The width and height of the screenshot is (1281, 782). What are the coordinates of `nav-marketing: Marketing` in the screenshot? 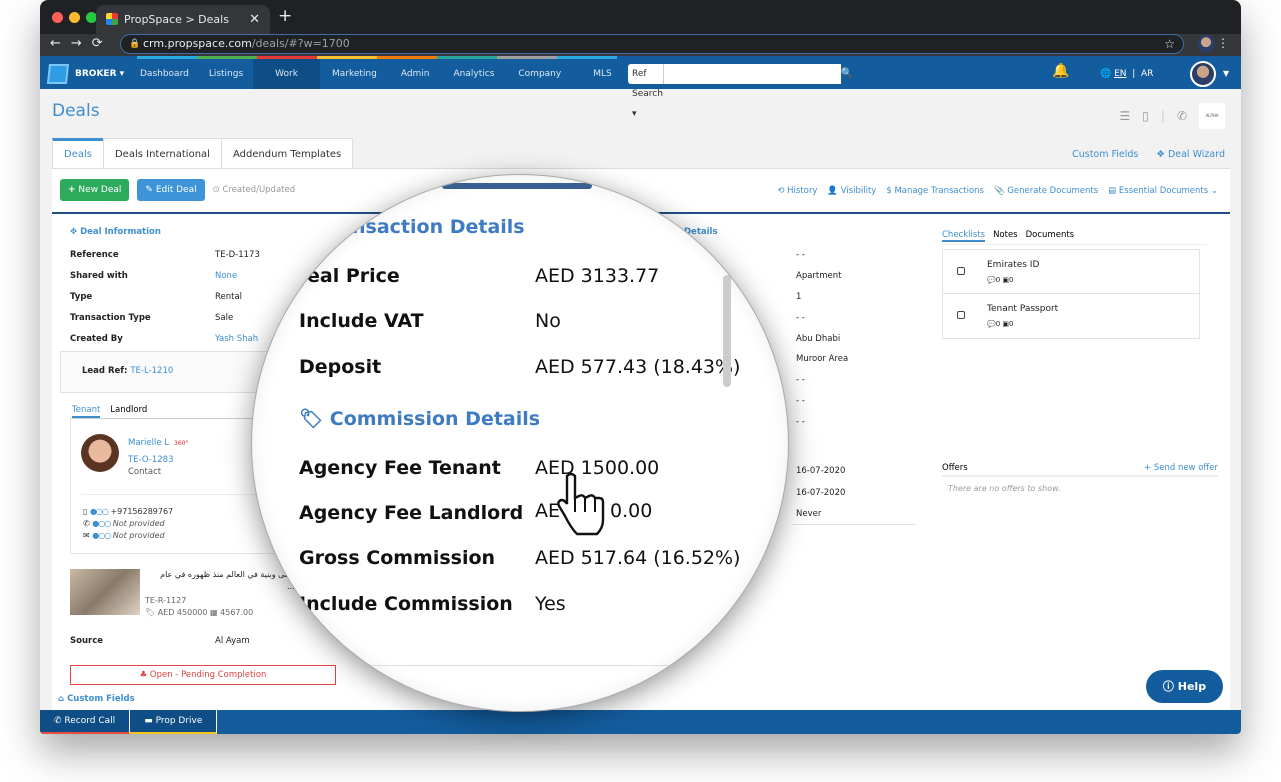 It's located at (354, 74).